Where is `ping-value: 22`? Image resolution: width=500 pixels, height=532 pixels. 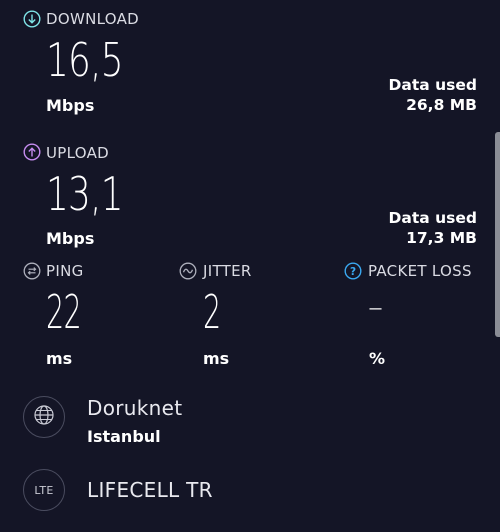
ping-value: 22 is located at coordinates (64, 312).